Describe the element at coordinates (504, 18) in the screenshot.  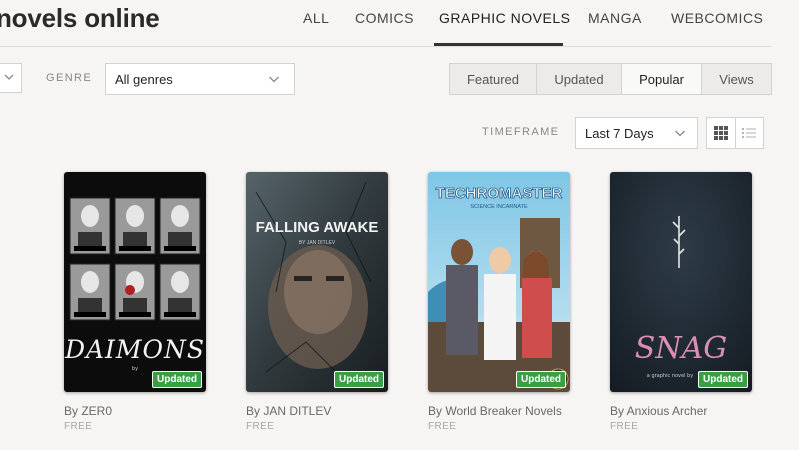
I see `tab-graphic-novels: GRAPHIC NOVELS` at that location.